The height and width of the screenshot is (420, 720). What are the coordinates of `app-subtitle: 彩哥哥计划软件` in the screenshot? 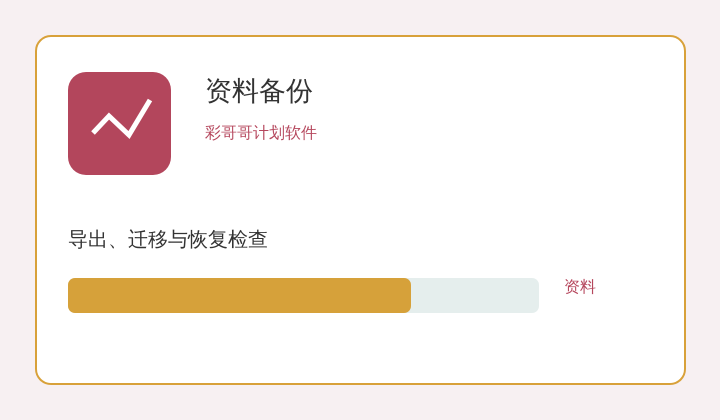 It's located at (261, 133).